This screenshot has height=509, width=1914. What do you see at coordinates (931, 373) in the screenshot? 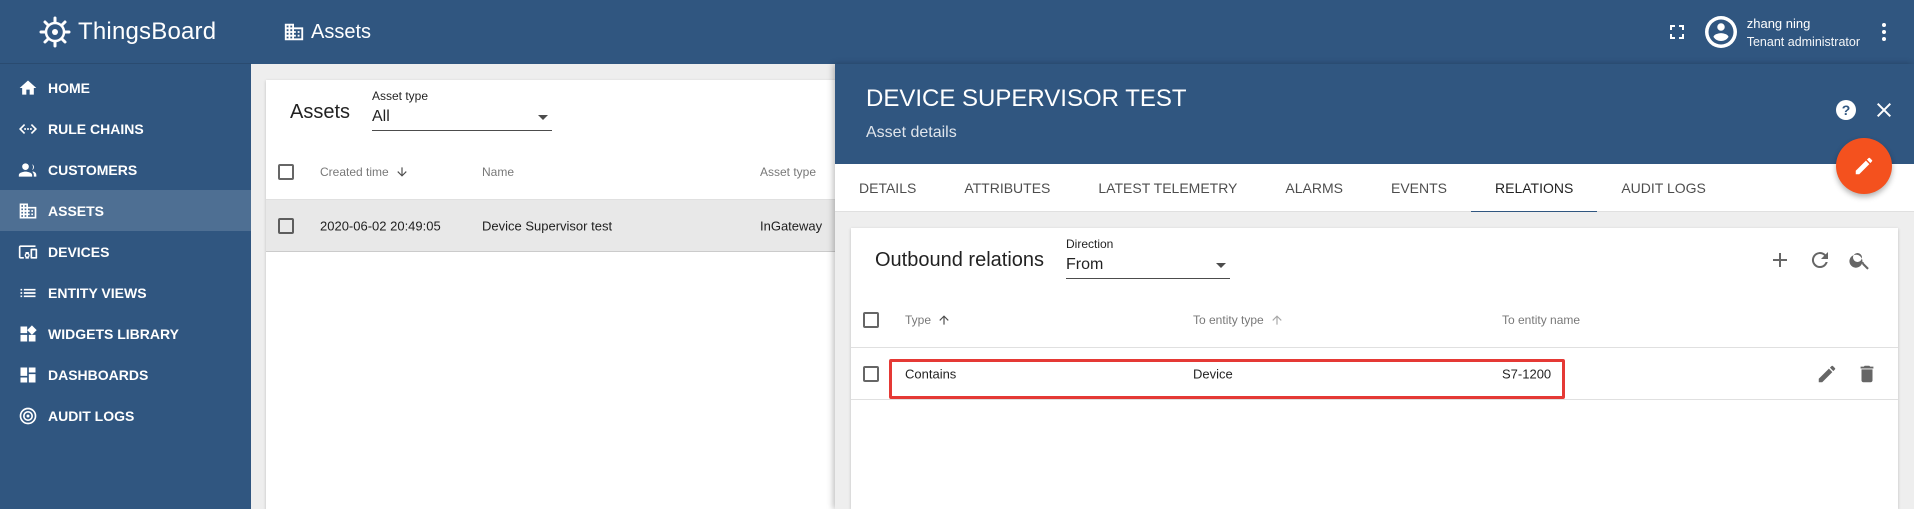
I see `row-type: Contains` at bounding box center [931, 373].